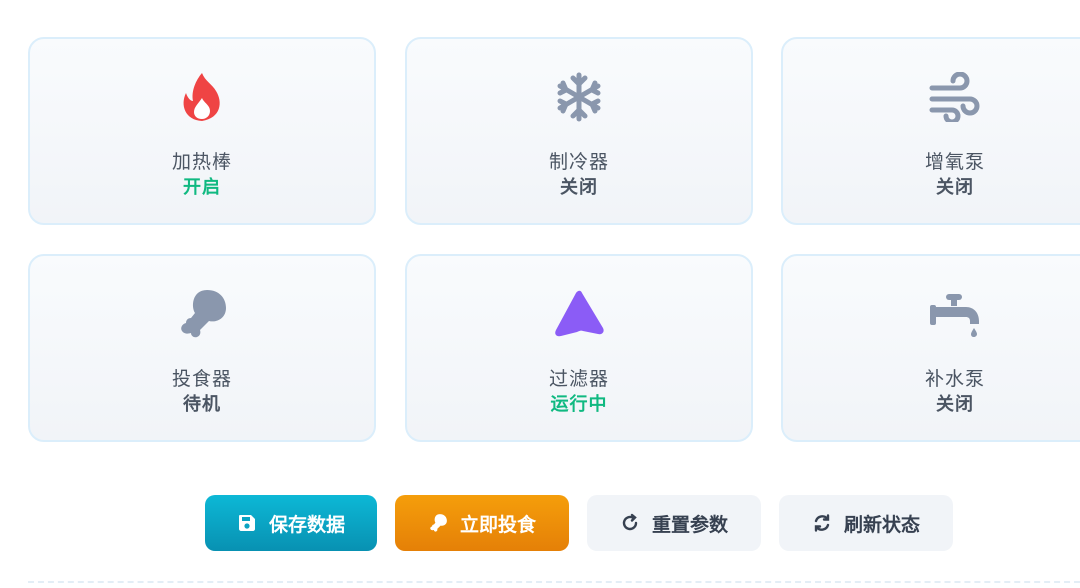  What do you see at coordinates (578, 379) in the screenshot?
I see `device-name: 过滤器` at bounding box center [578, 379].